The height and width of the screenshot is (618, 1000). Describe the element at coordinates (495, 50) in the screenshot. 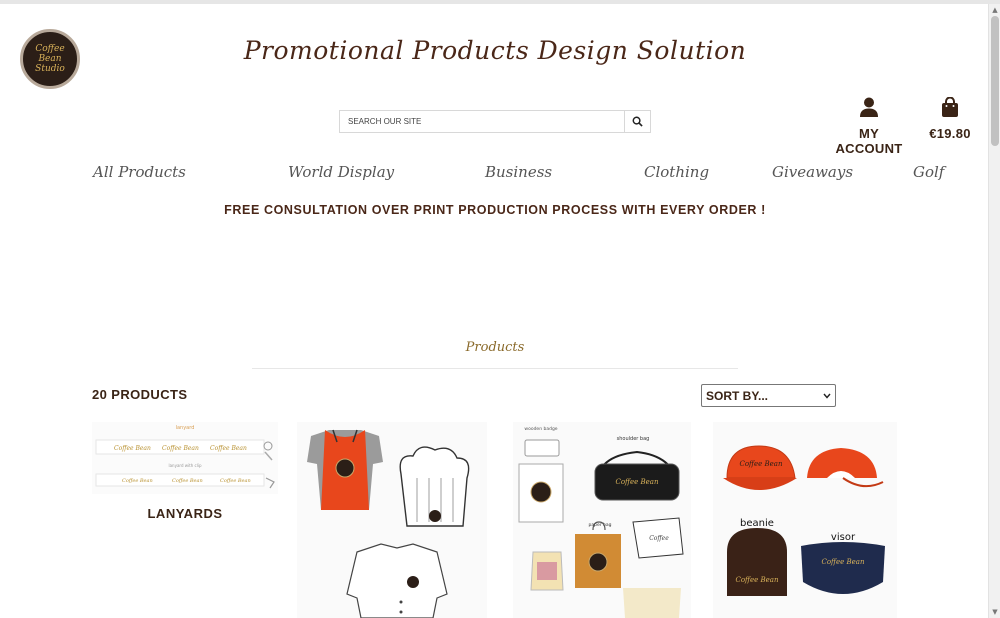

I see `site-title: Promotional Products Design Solution` at that location.